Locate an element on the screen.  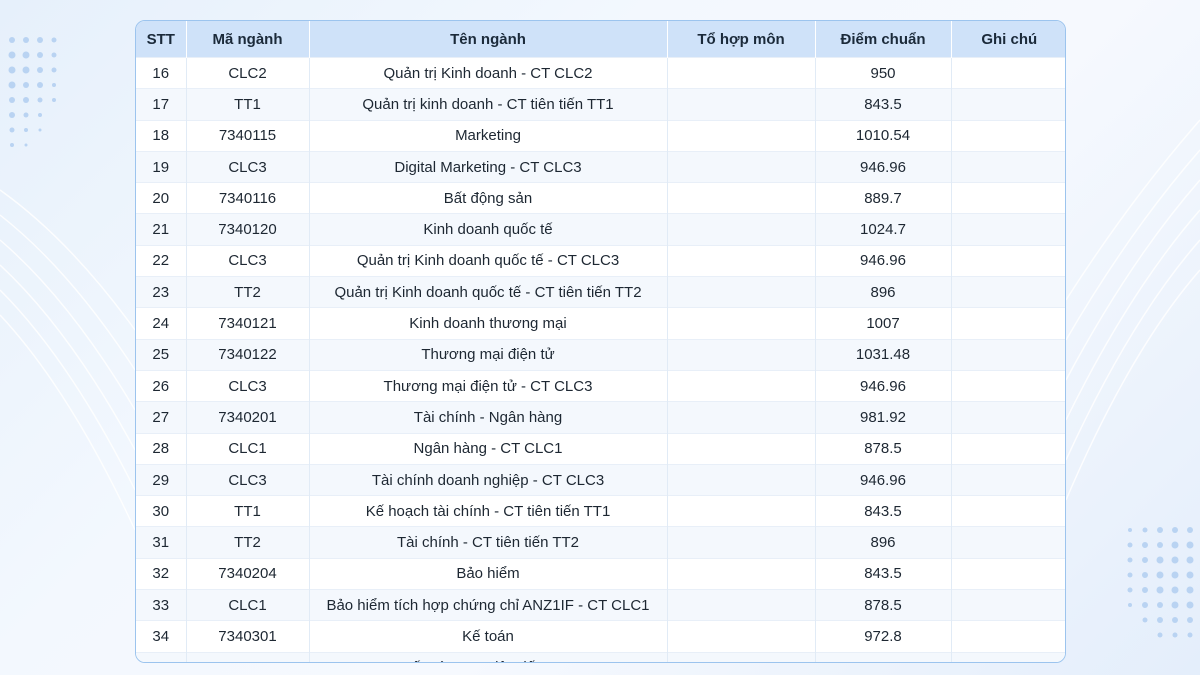
cell-ten-nganh: Quản trị kinh doanh - CT tiên tiến TT1 is located at coordinates (487, 104).